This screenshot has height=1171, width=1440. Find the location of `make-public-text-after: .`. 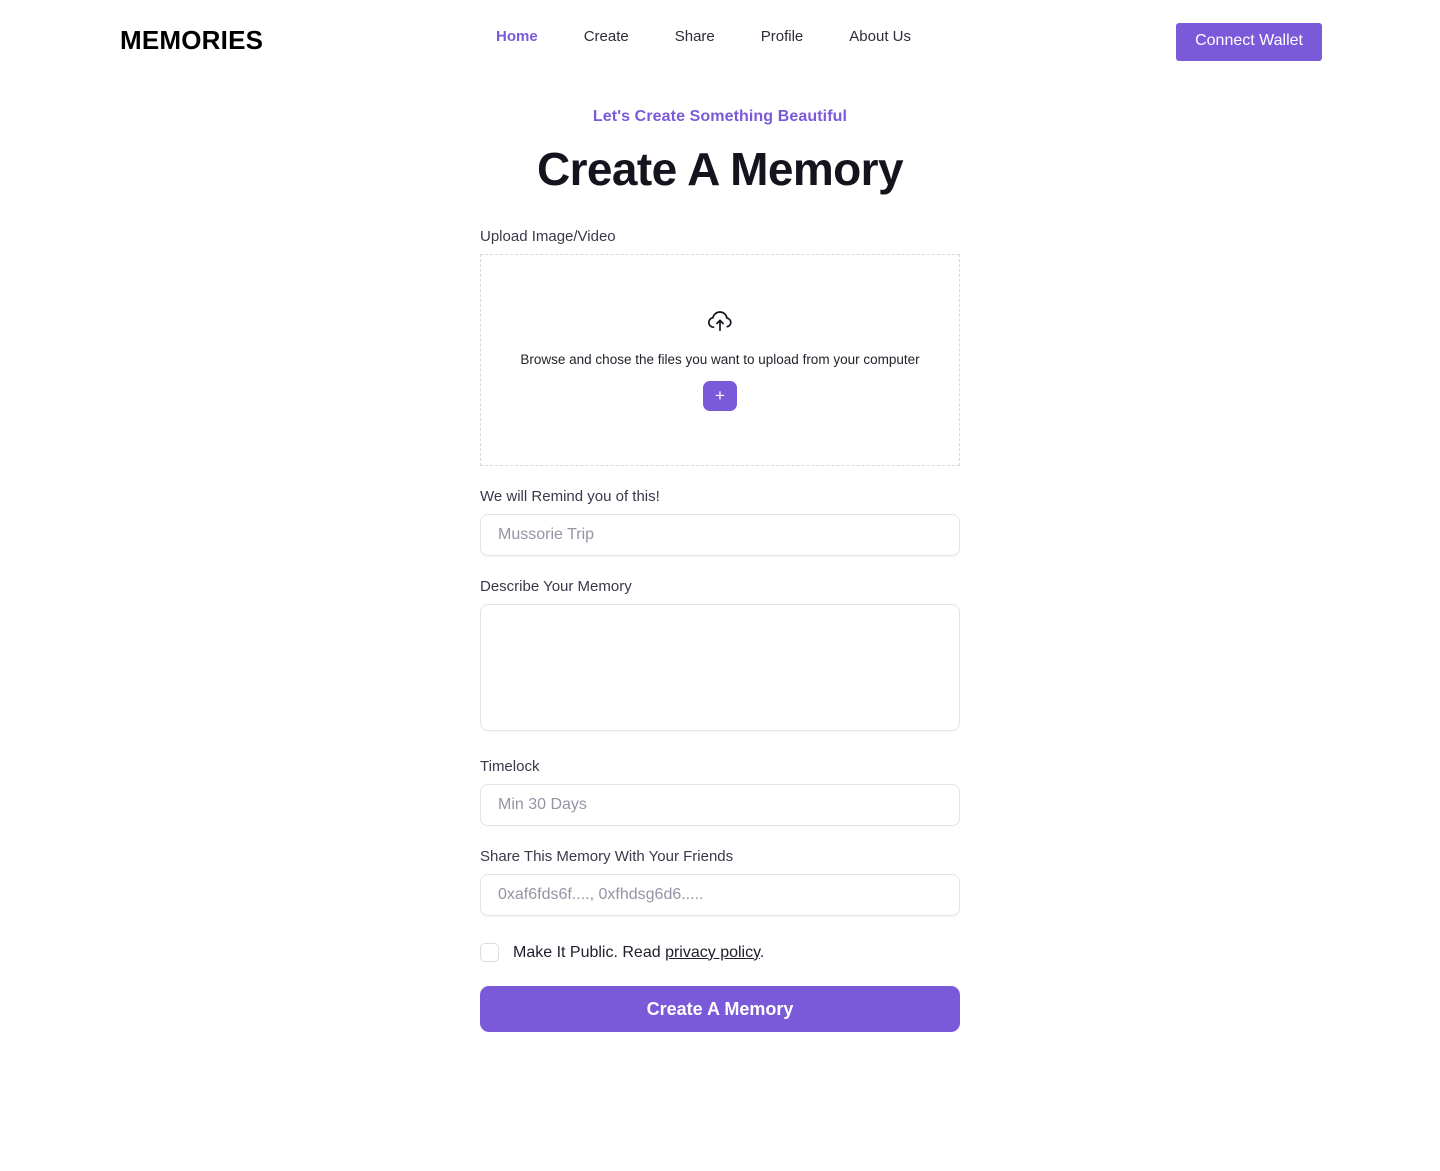

make-public-text-after: . is located at coordinates (762, 952).